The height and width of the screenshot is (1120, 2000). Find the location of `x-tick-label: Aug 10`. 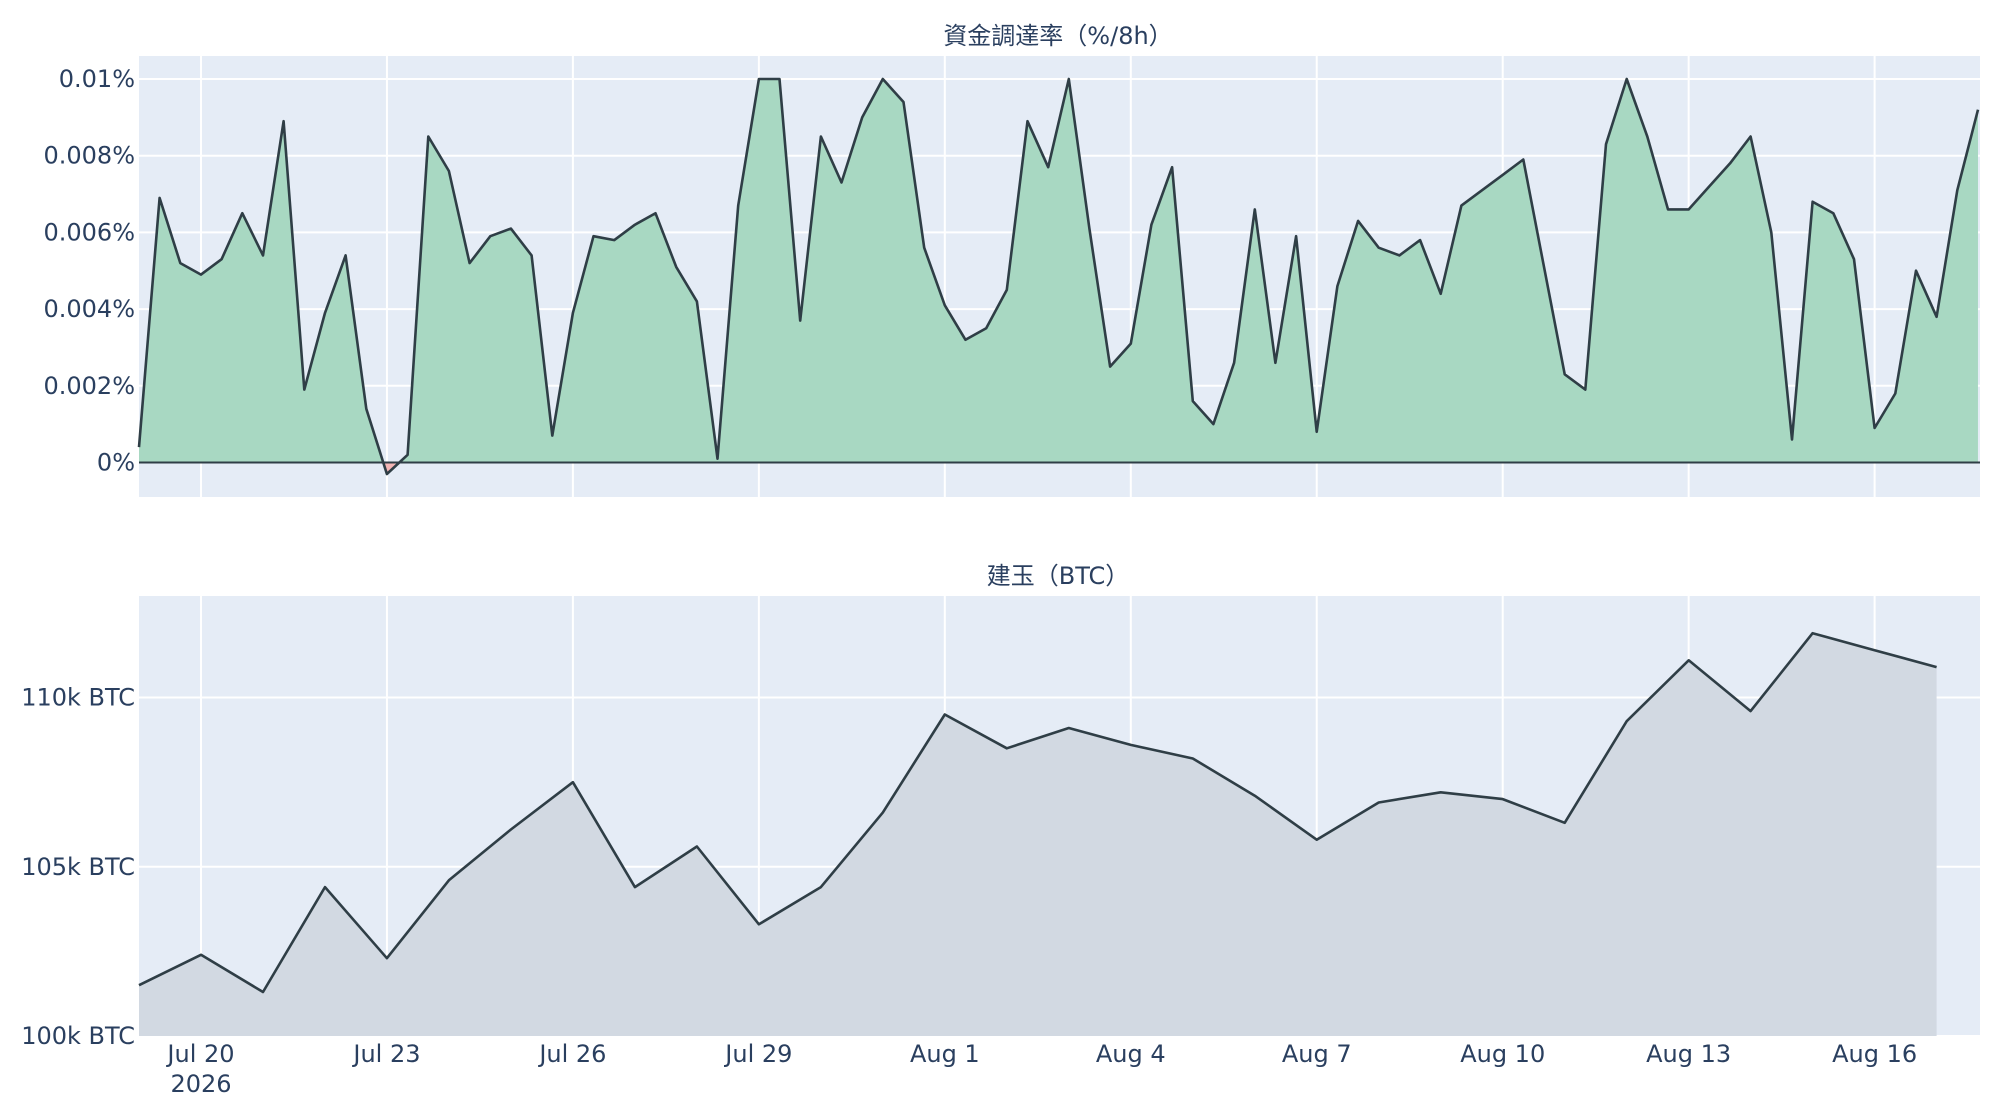

x-tick-label: Aug 10 is located at coordinates (1502, 1054).